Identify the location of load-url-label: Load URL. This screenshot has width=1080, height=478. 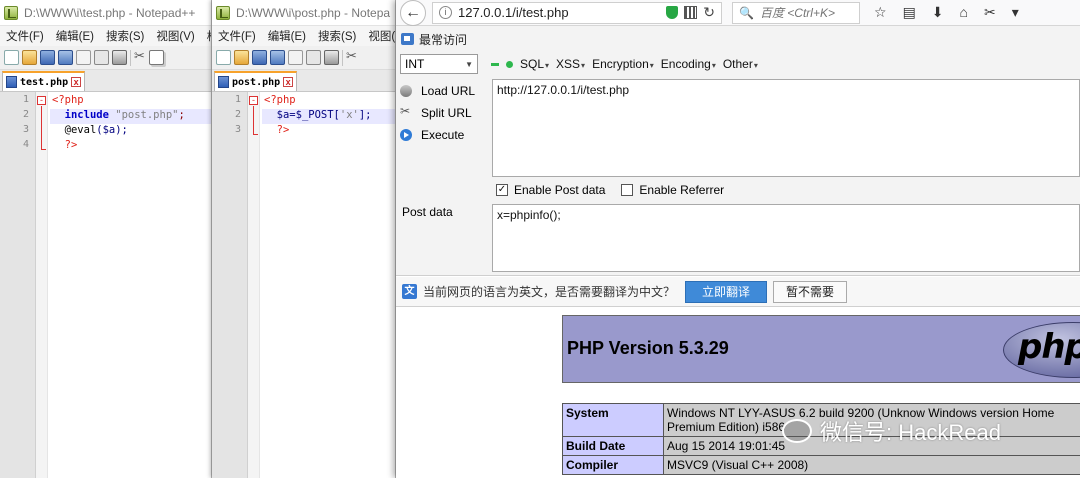
(448, 91).